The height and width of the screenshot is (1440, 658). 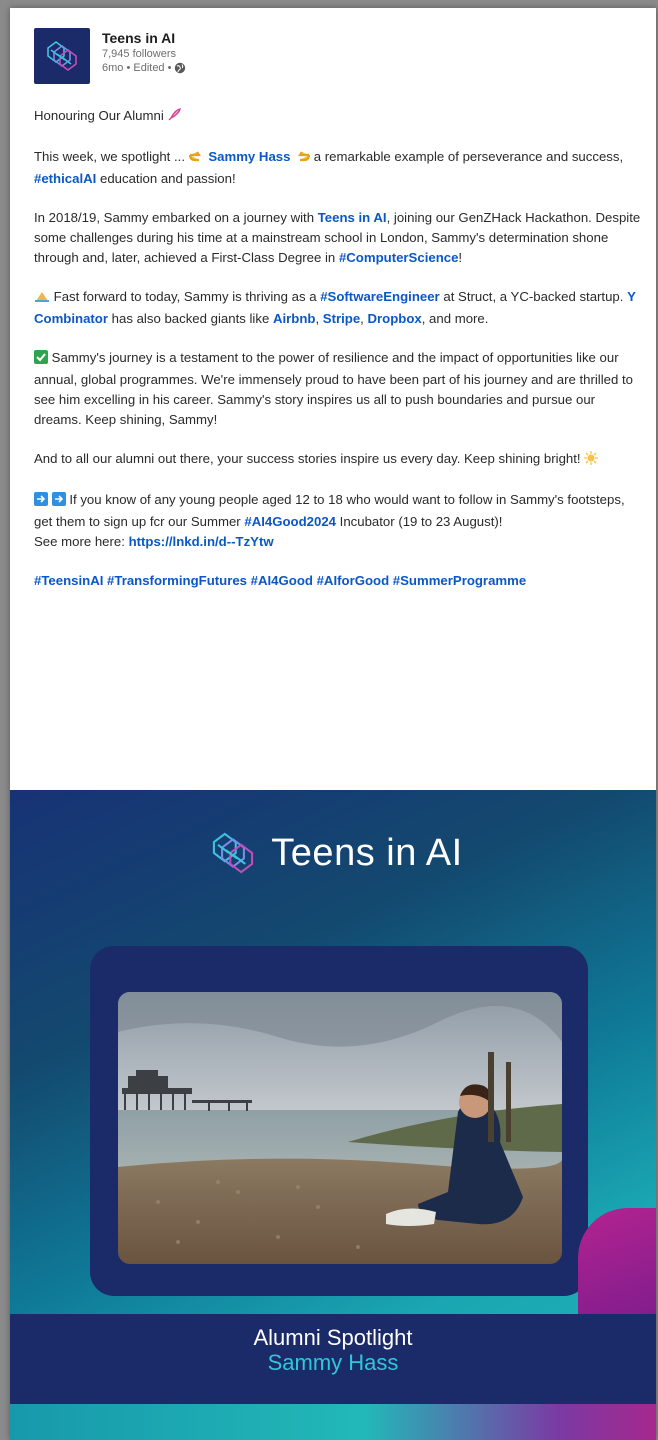 I want to click on p6-text-b: Incubator (19 to 23 August)!, so click(x=421, y=521).